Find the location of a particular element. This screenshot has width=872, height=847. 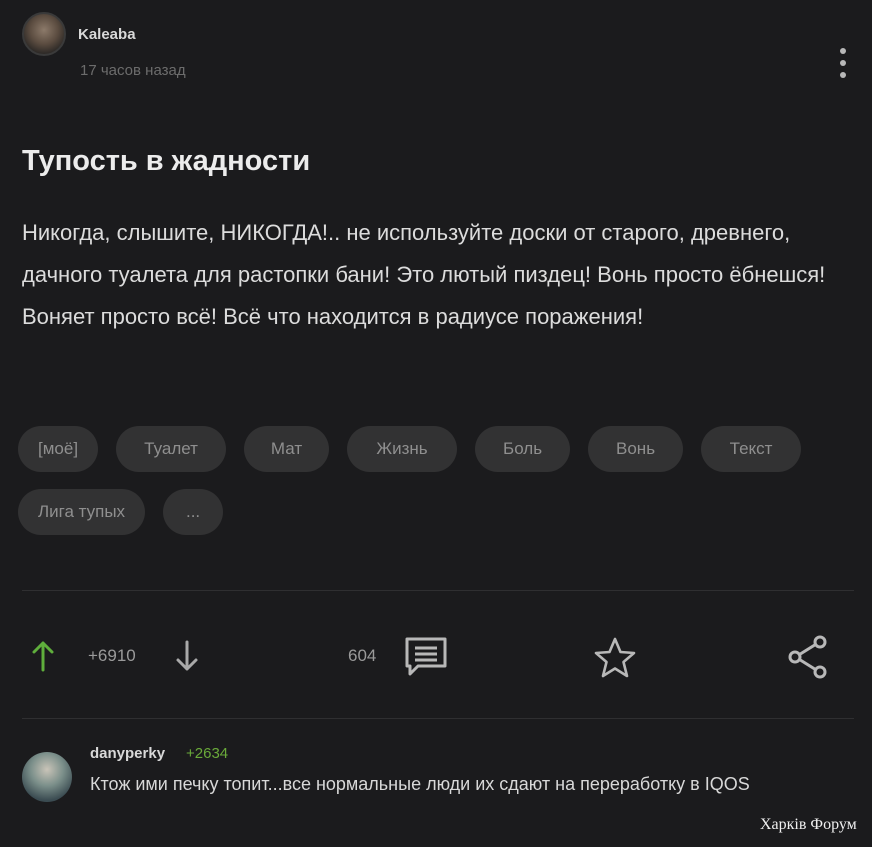

more-options-icon is located at coordinates (844, 63).